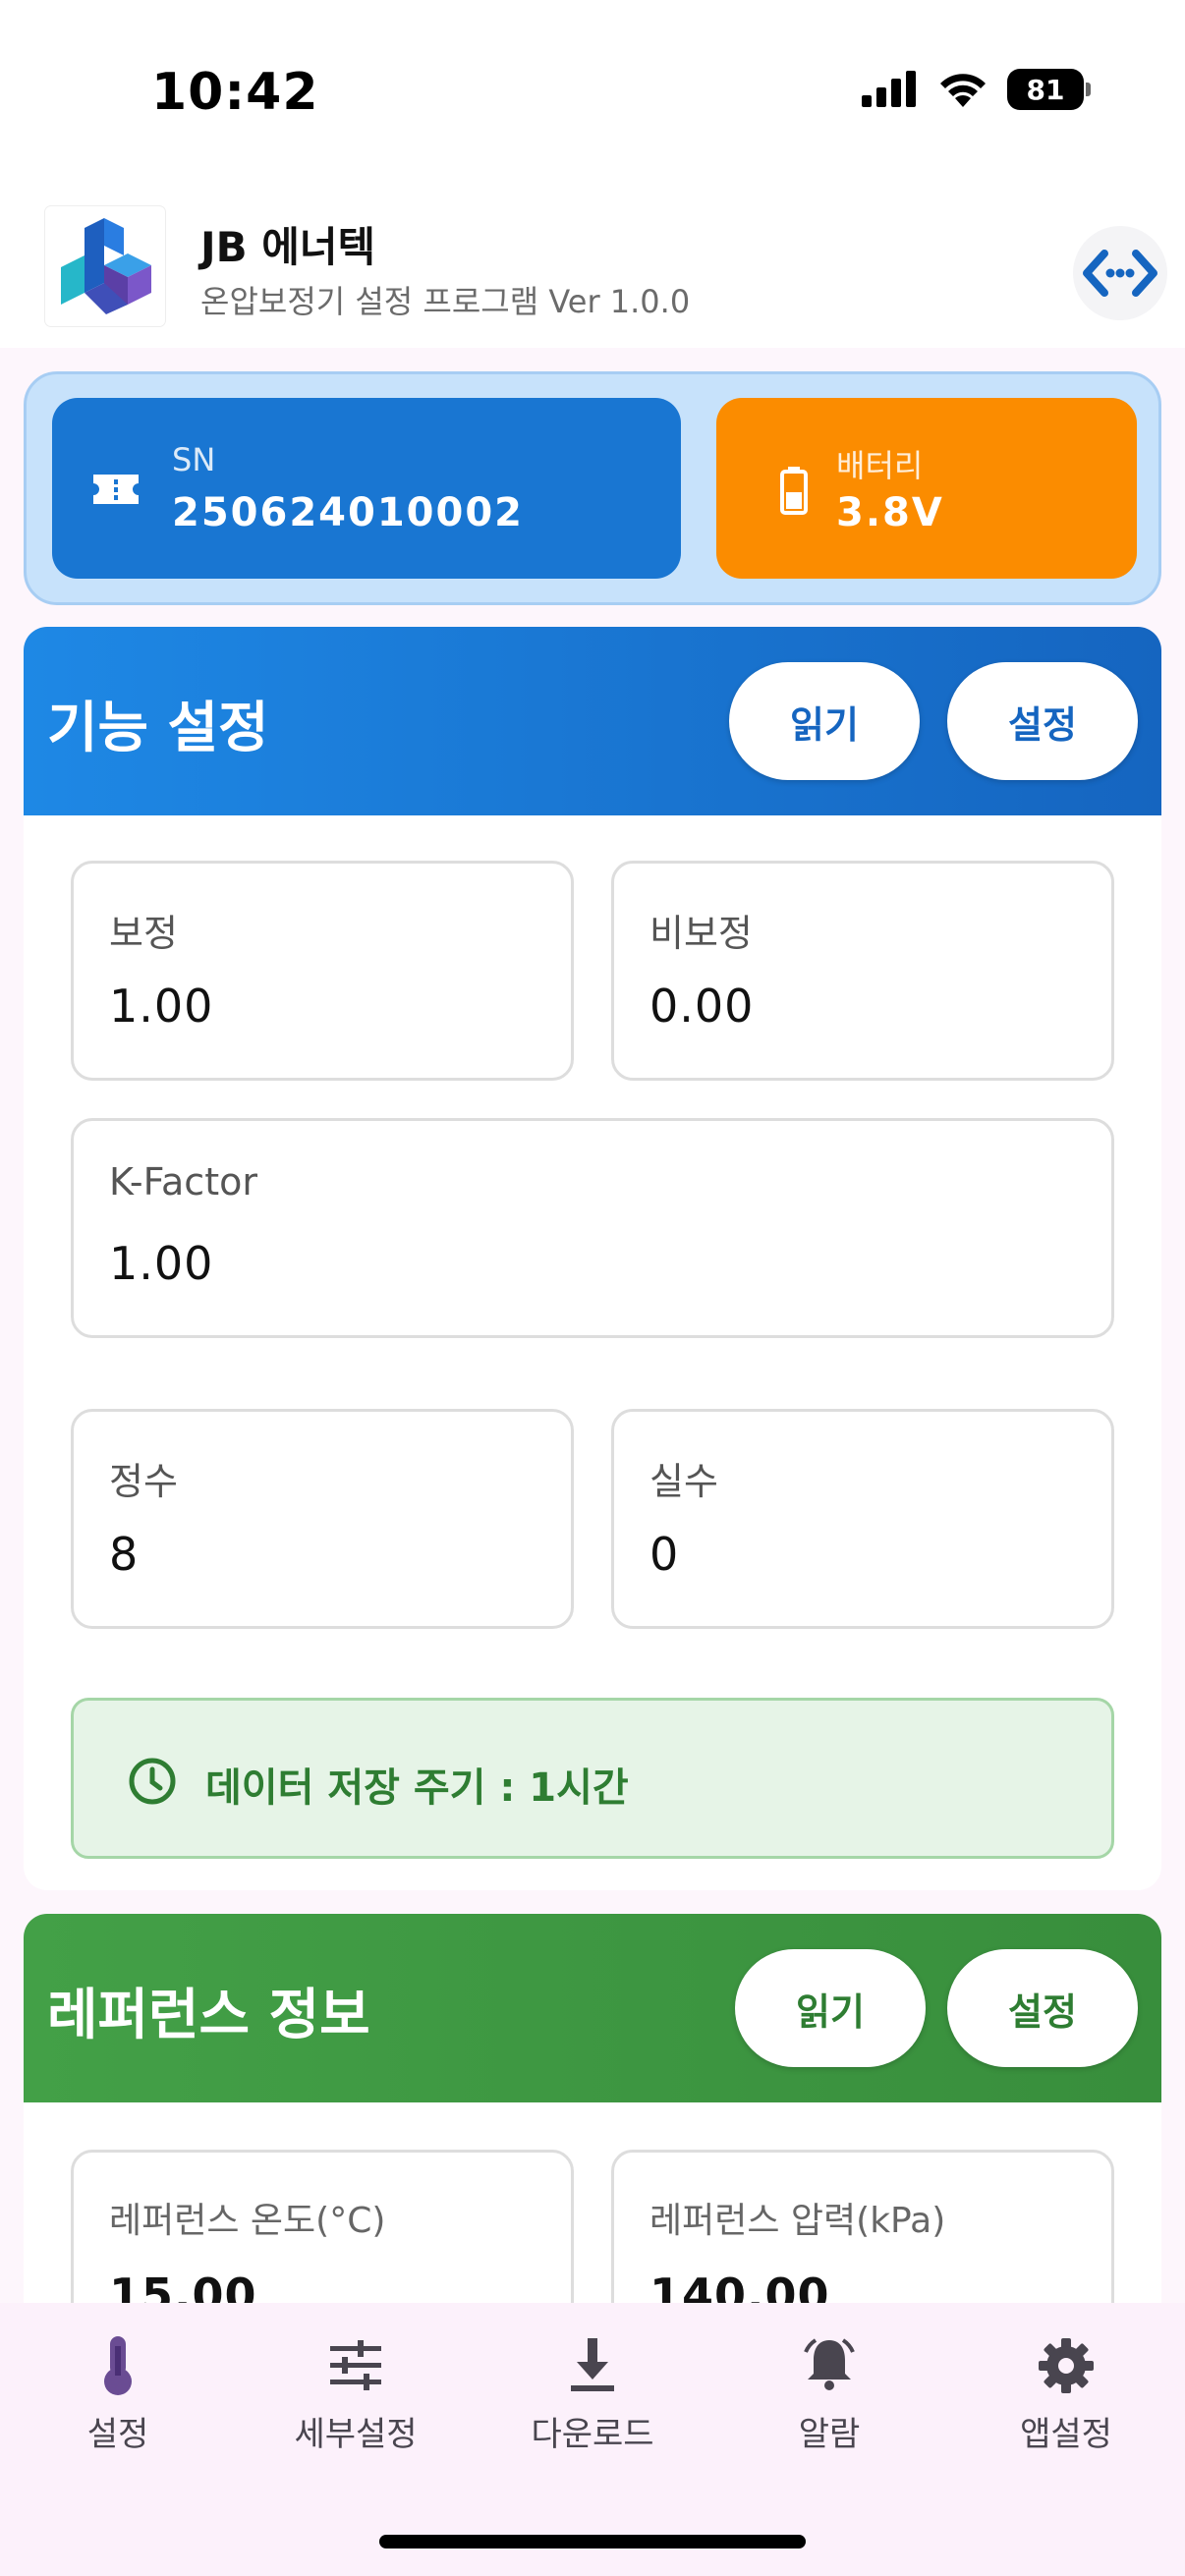  Describe the element at coordinates (592, 2434) in the screenshot. I see `nav-label: 다운로드` at that location.